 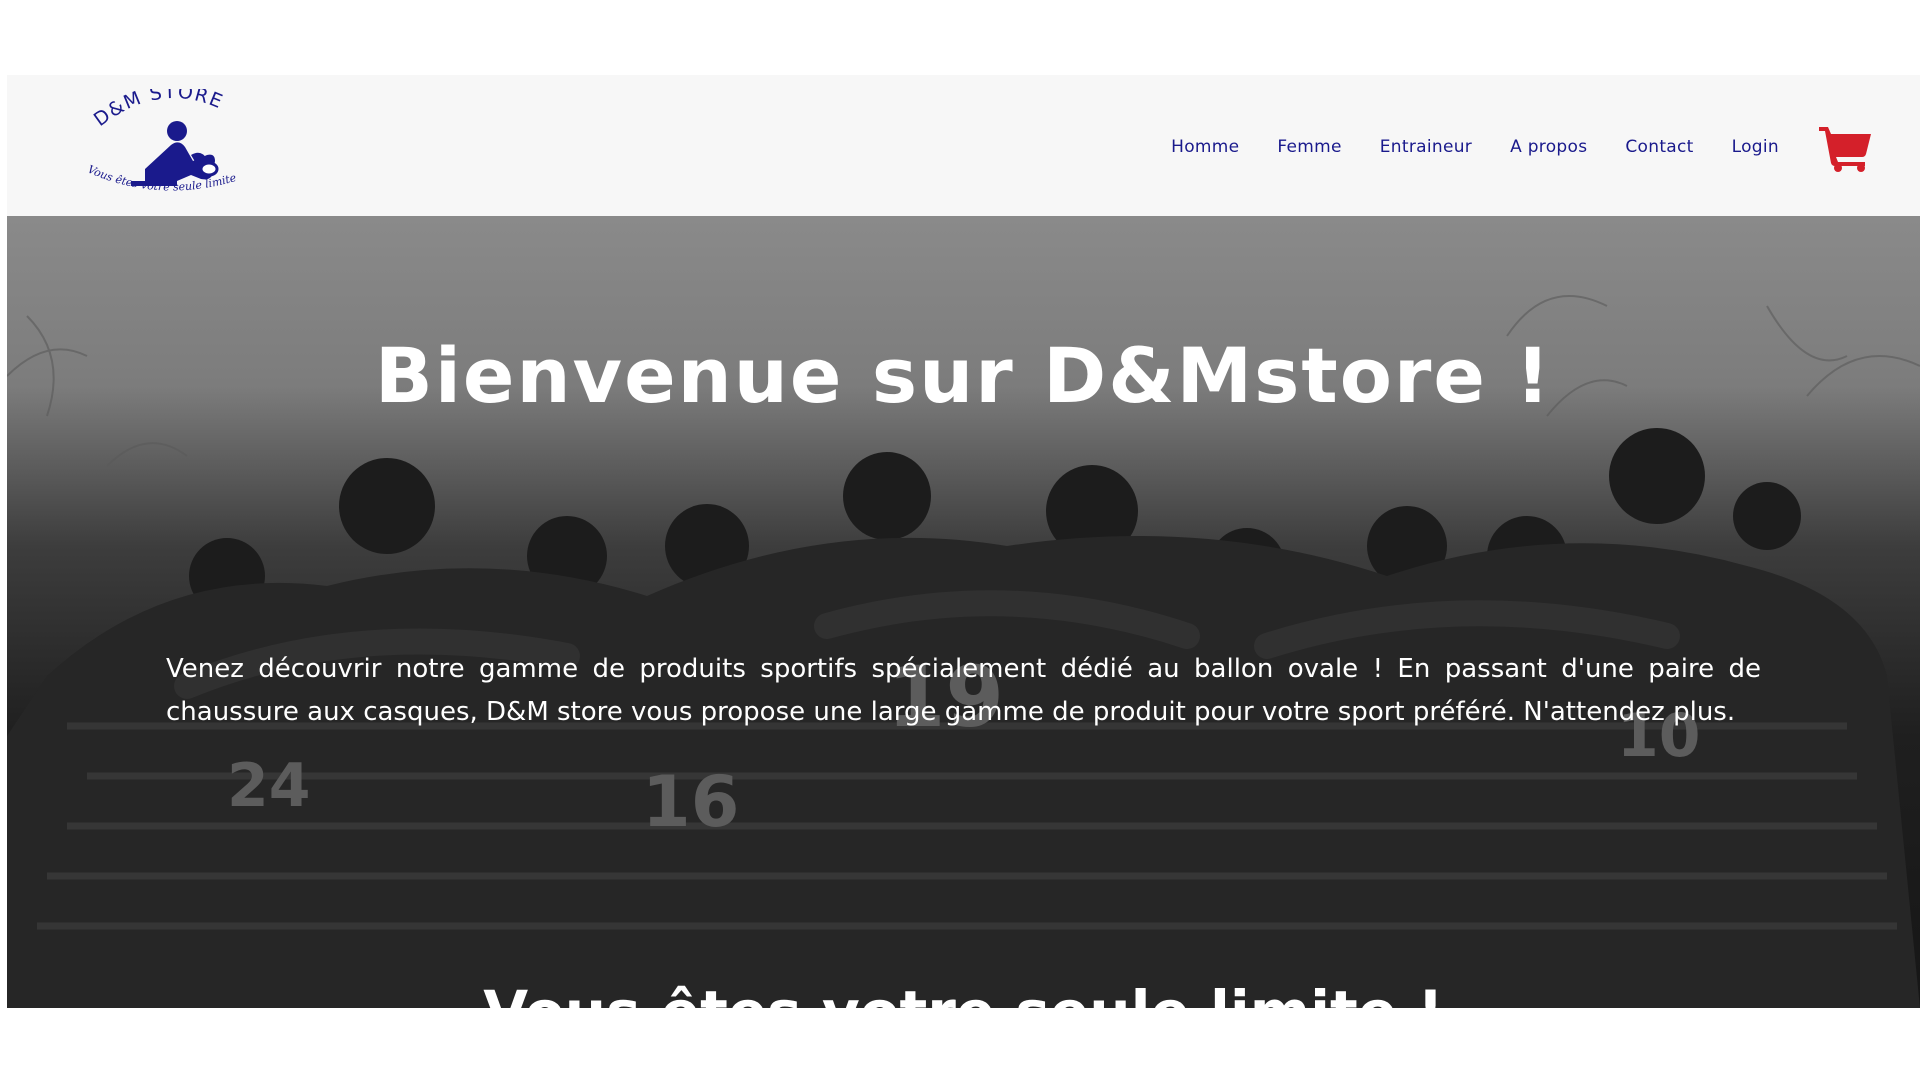 I want to click on logo-graphic: D&M STORE Vous êtes votre seule limite, so click(x=162, y=137).